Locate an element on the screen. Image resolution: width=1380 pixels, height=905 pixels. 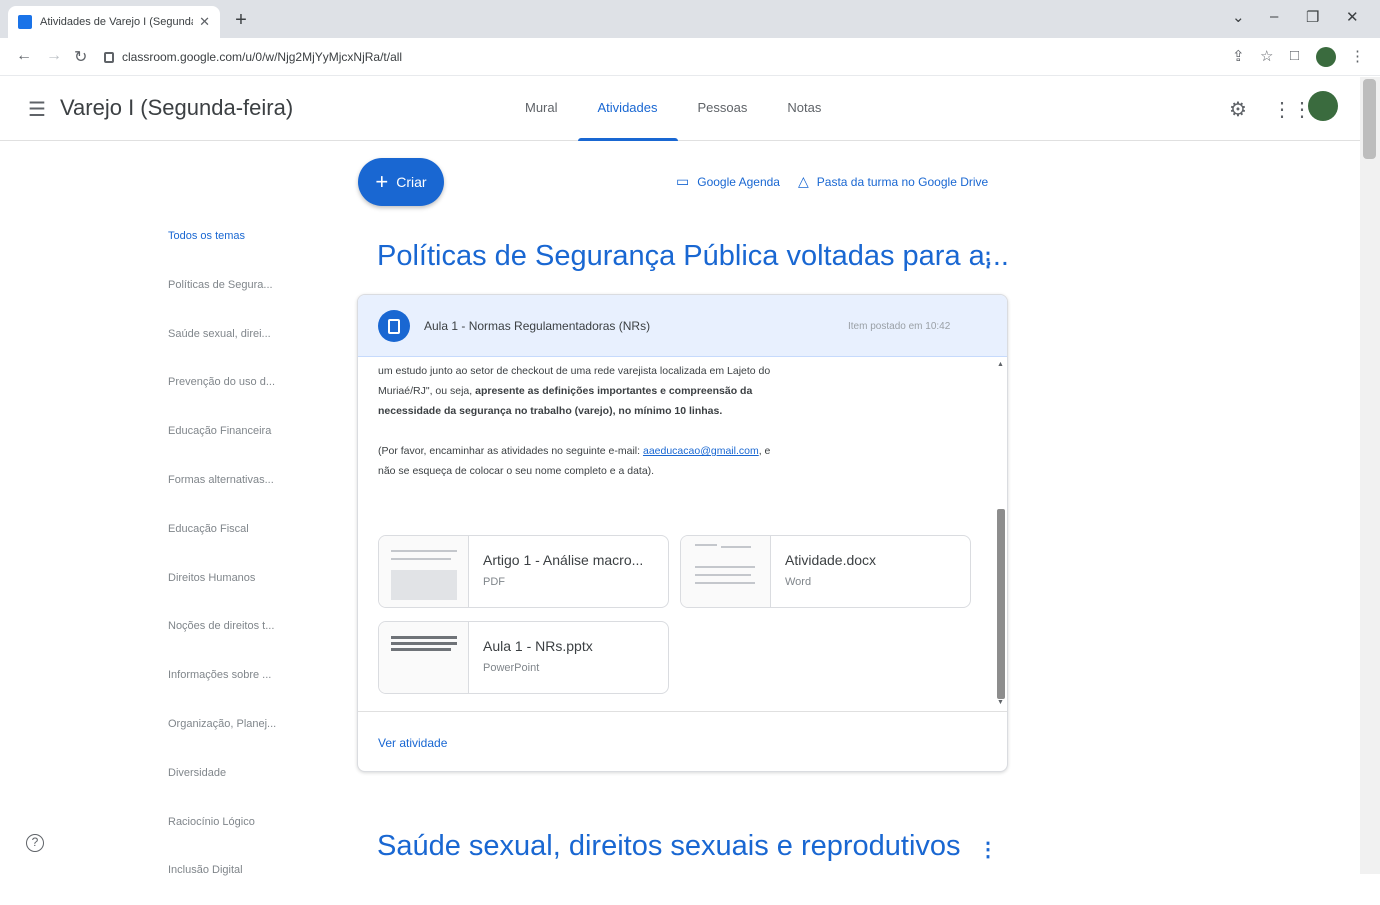
restore-icon: ❐ is located at coordinates (1312, 17).